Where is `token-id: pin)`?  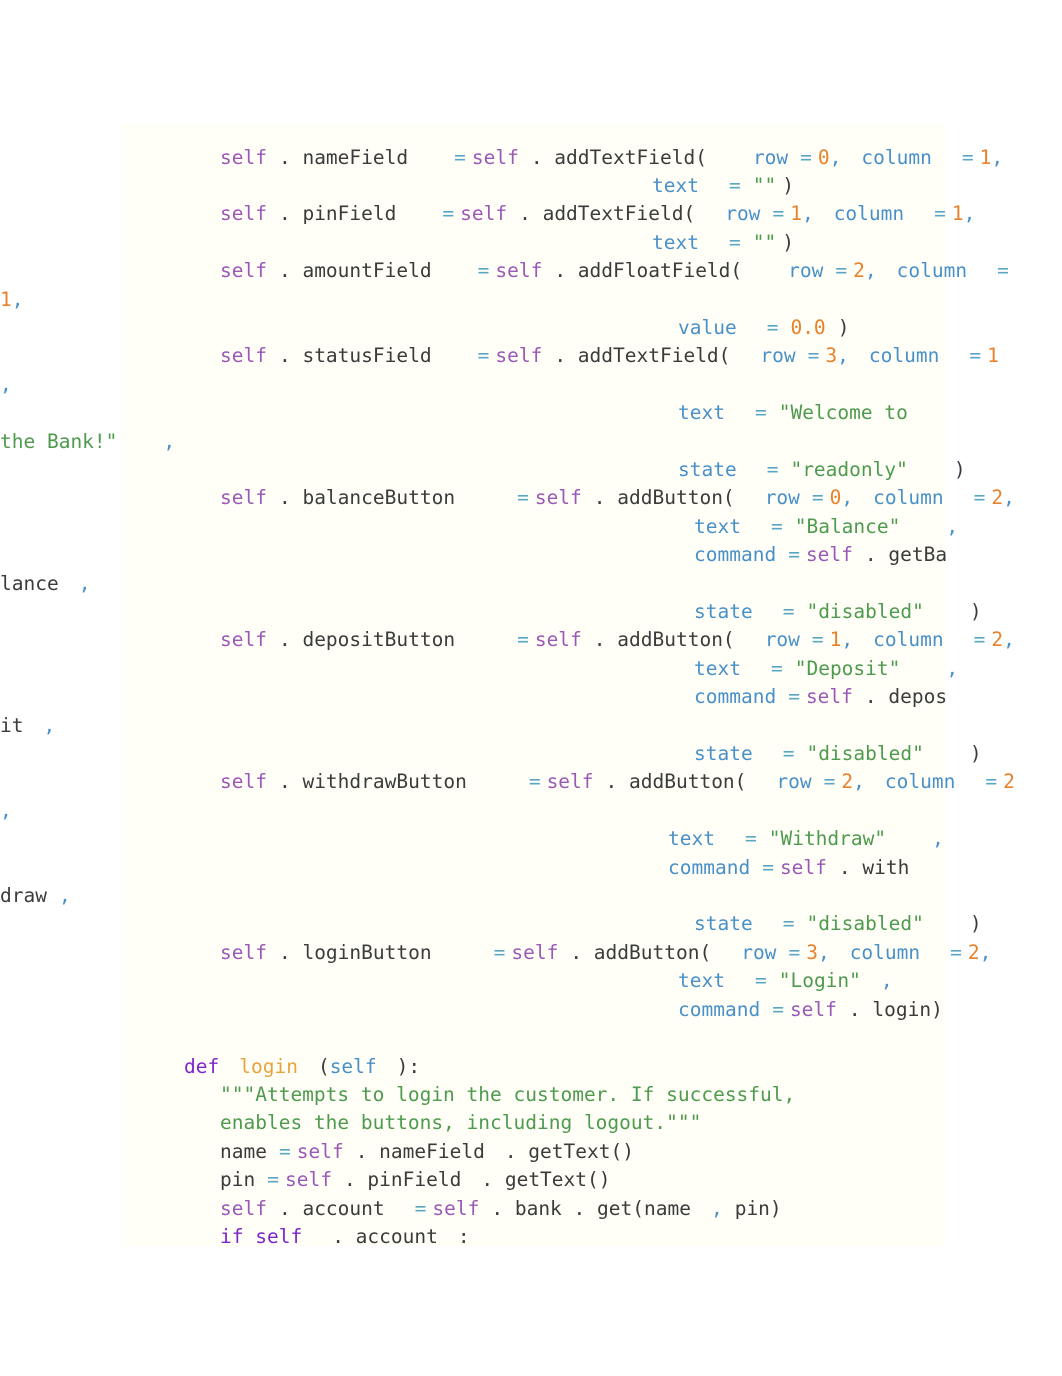 token-id: pin) is located at coordinates (758, 1208).